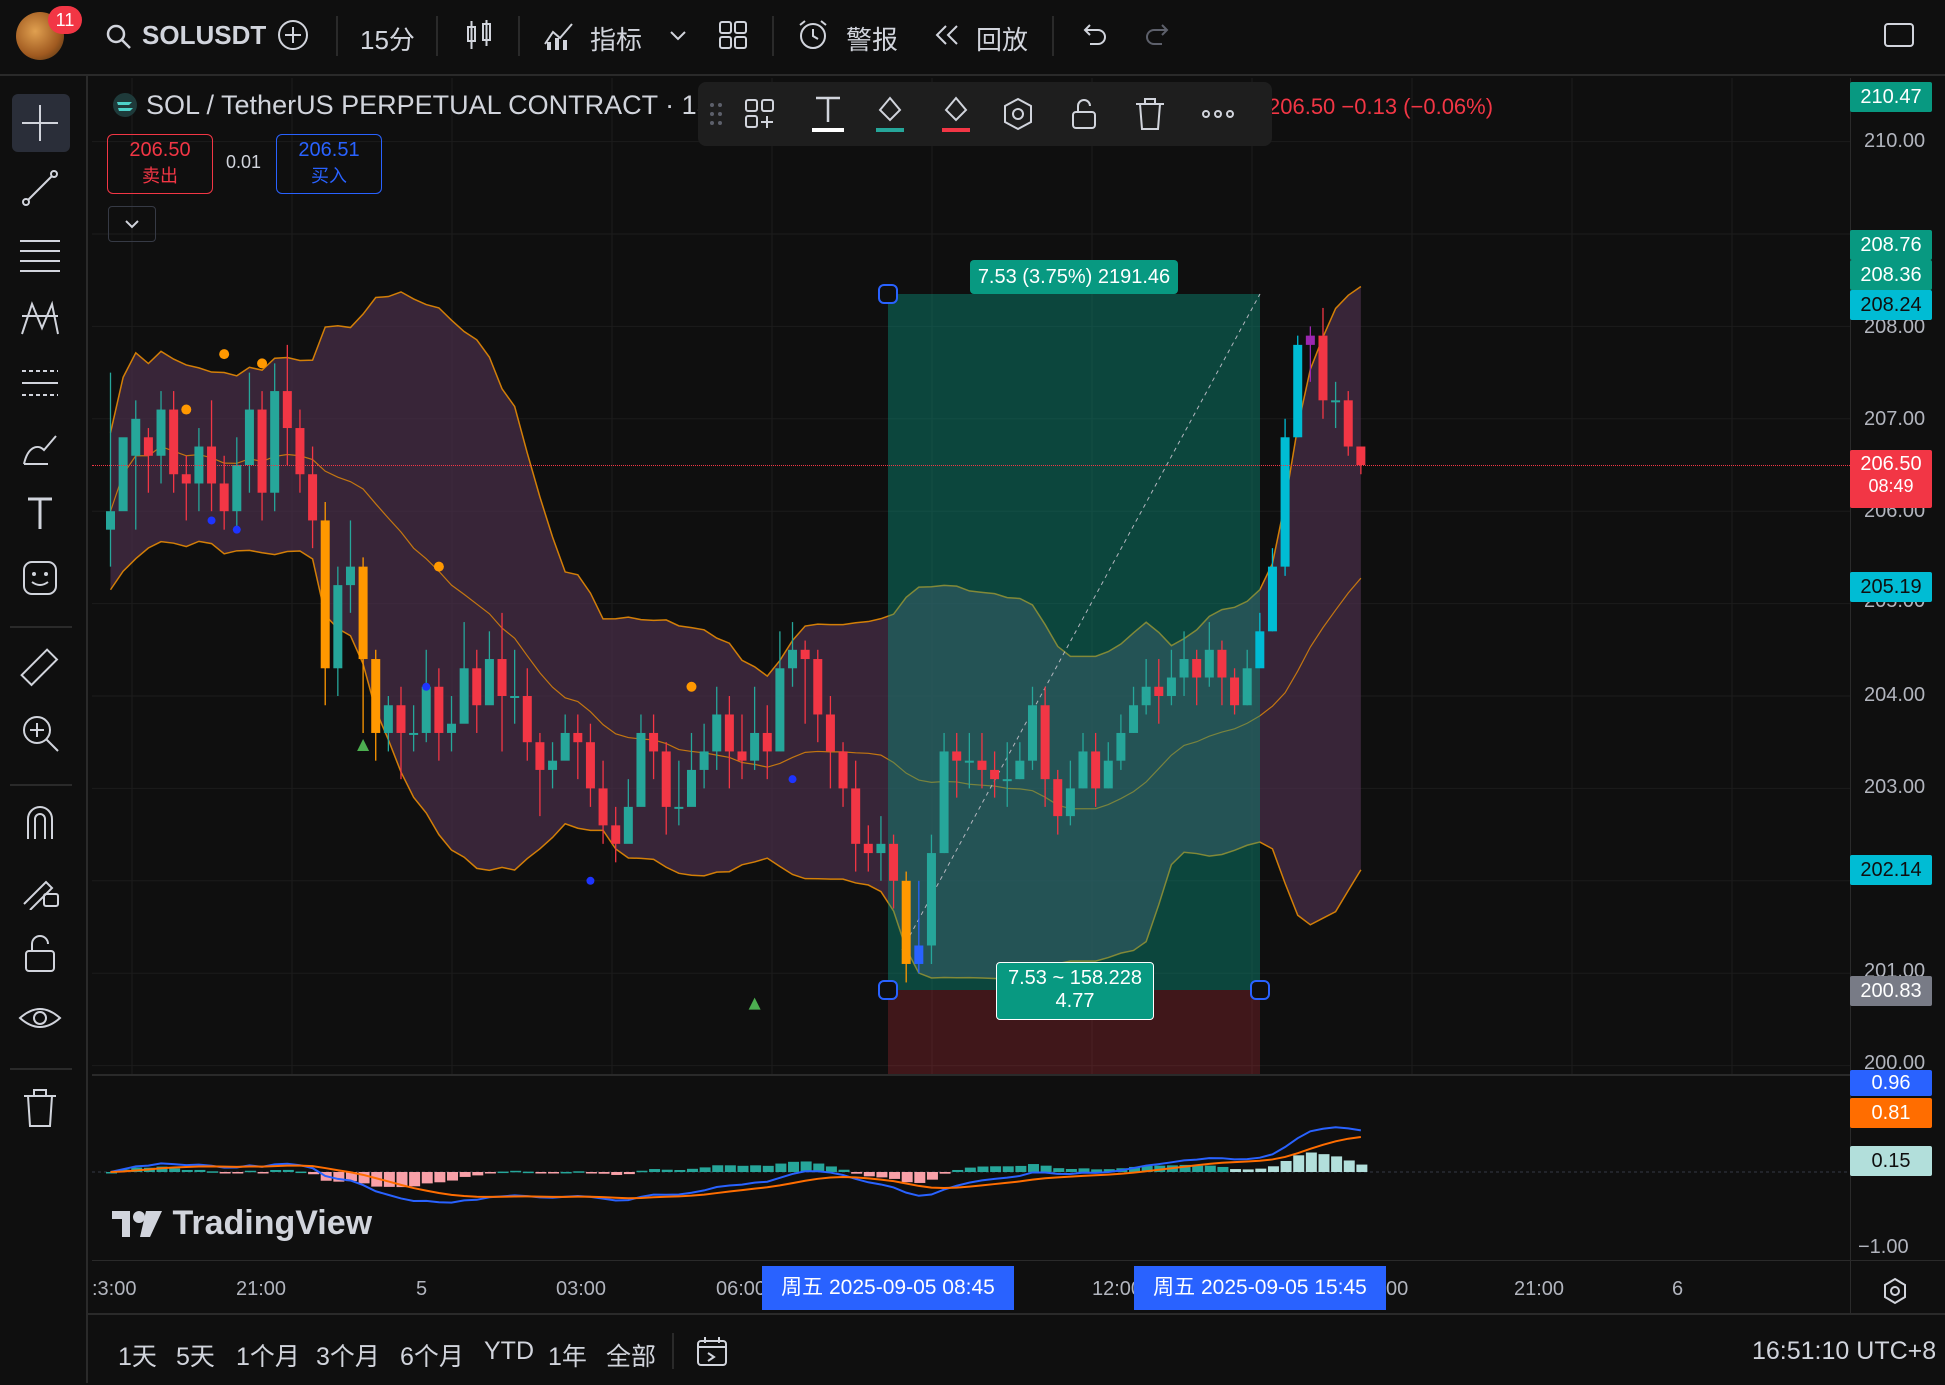 The width and height of the screenshot is (1945, 1385). What do you see at coordinates (160, 164) in the screenshot?
I see `sell-button: 206.50 卖出` at bounding box center [160, 164].